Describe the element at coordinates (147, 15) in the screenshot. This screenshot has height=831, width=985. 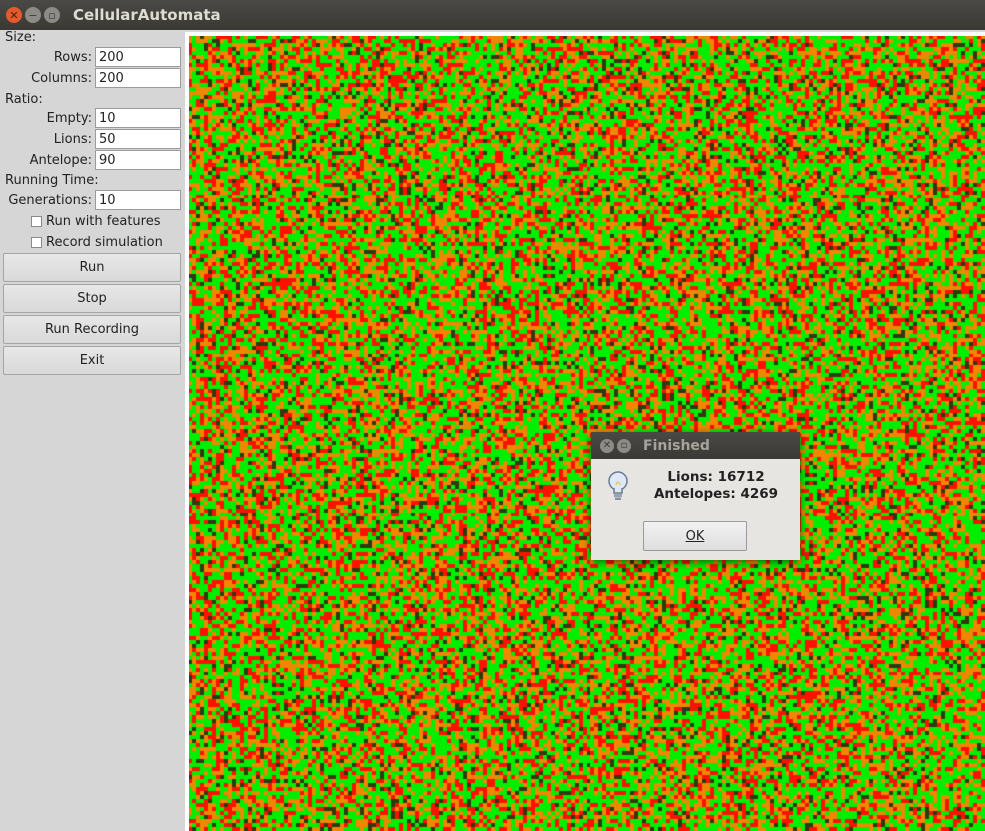
I see `window-title: CellularAutomata` at that location.